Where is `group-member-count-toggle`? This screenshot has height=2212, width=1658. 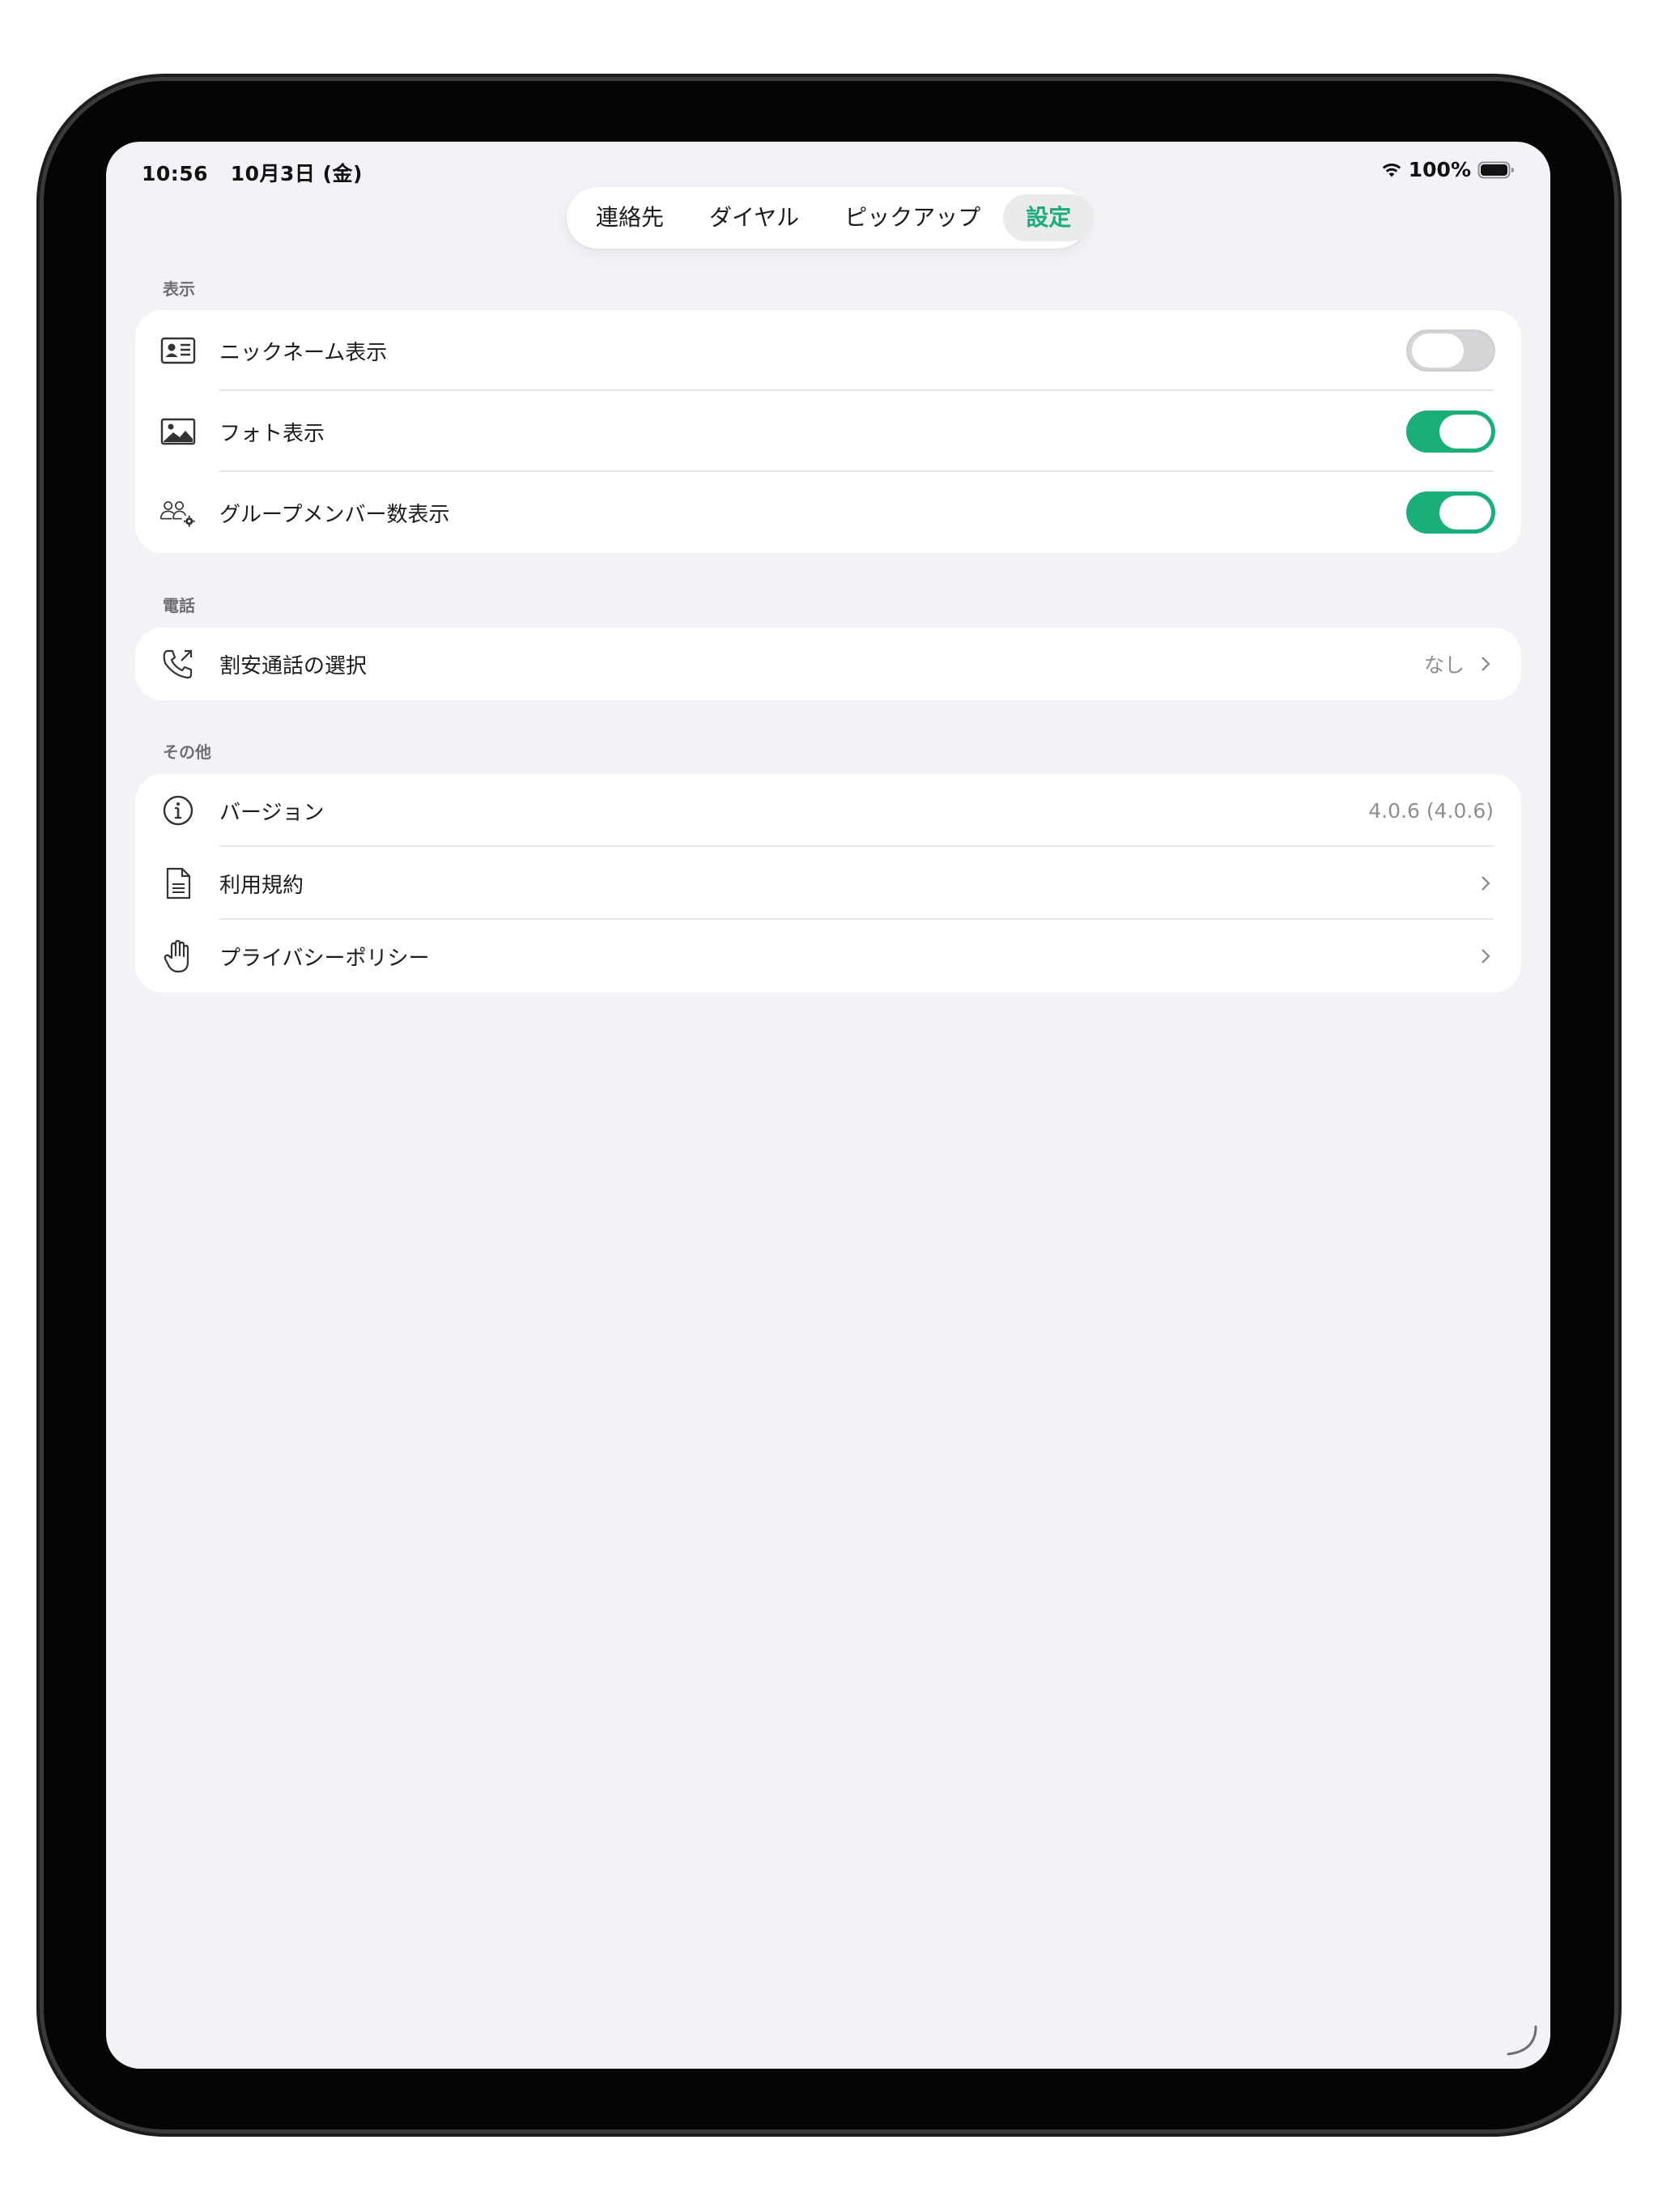
group-member-count-toggle is located at coordinates (1450, 513).